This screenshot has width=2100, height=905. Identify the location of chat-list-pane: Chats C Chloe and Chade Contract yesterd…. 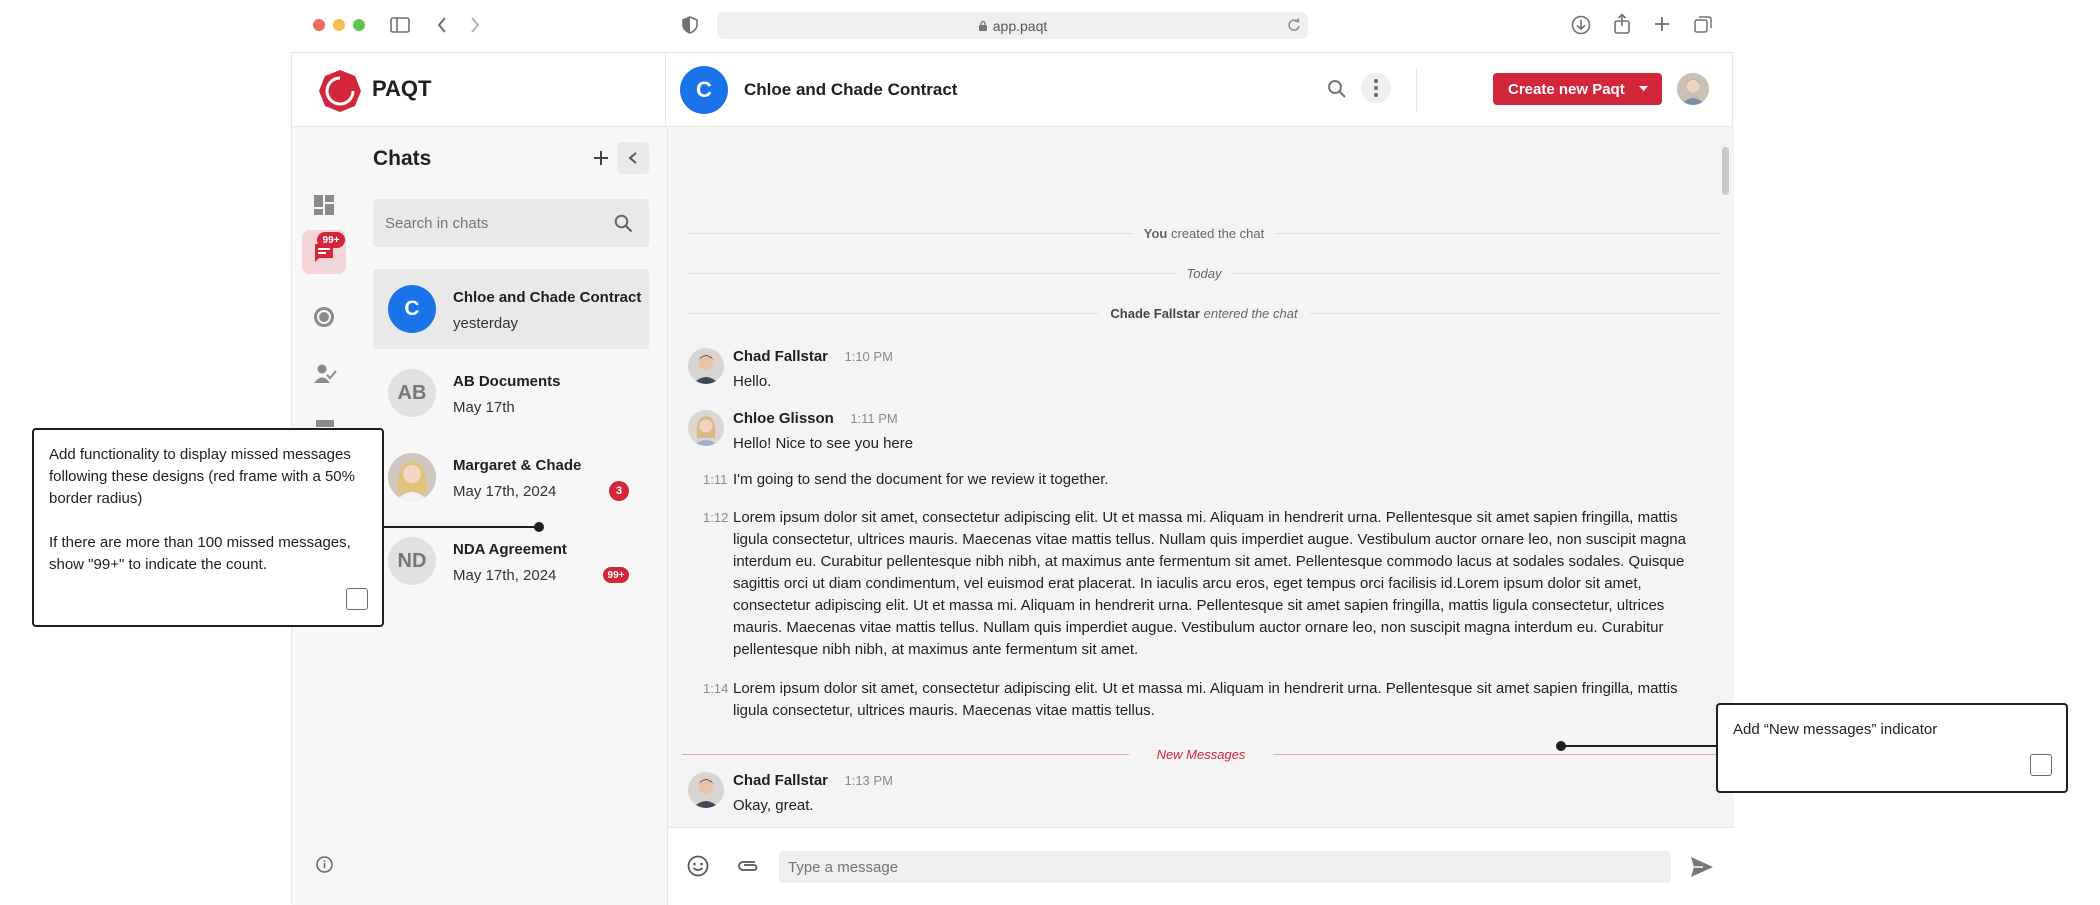
(512, 516).